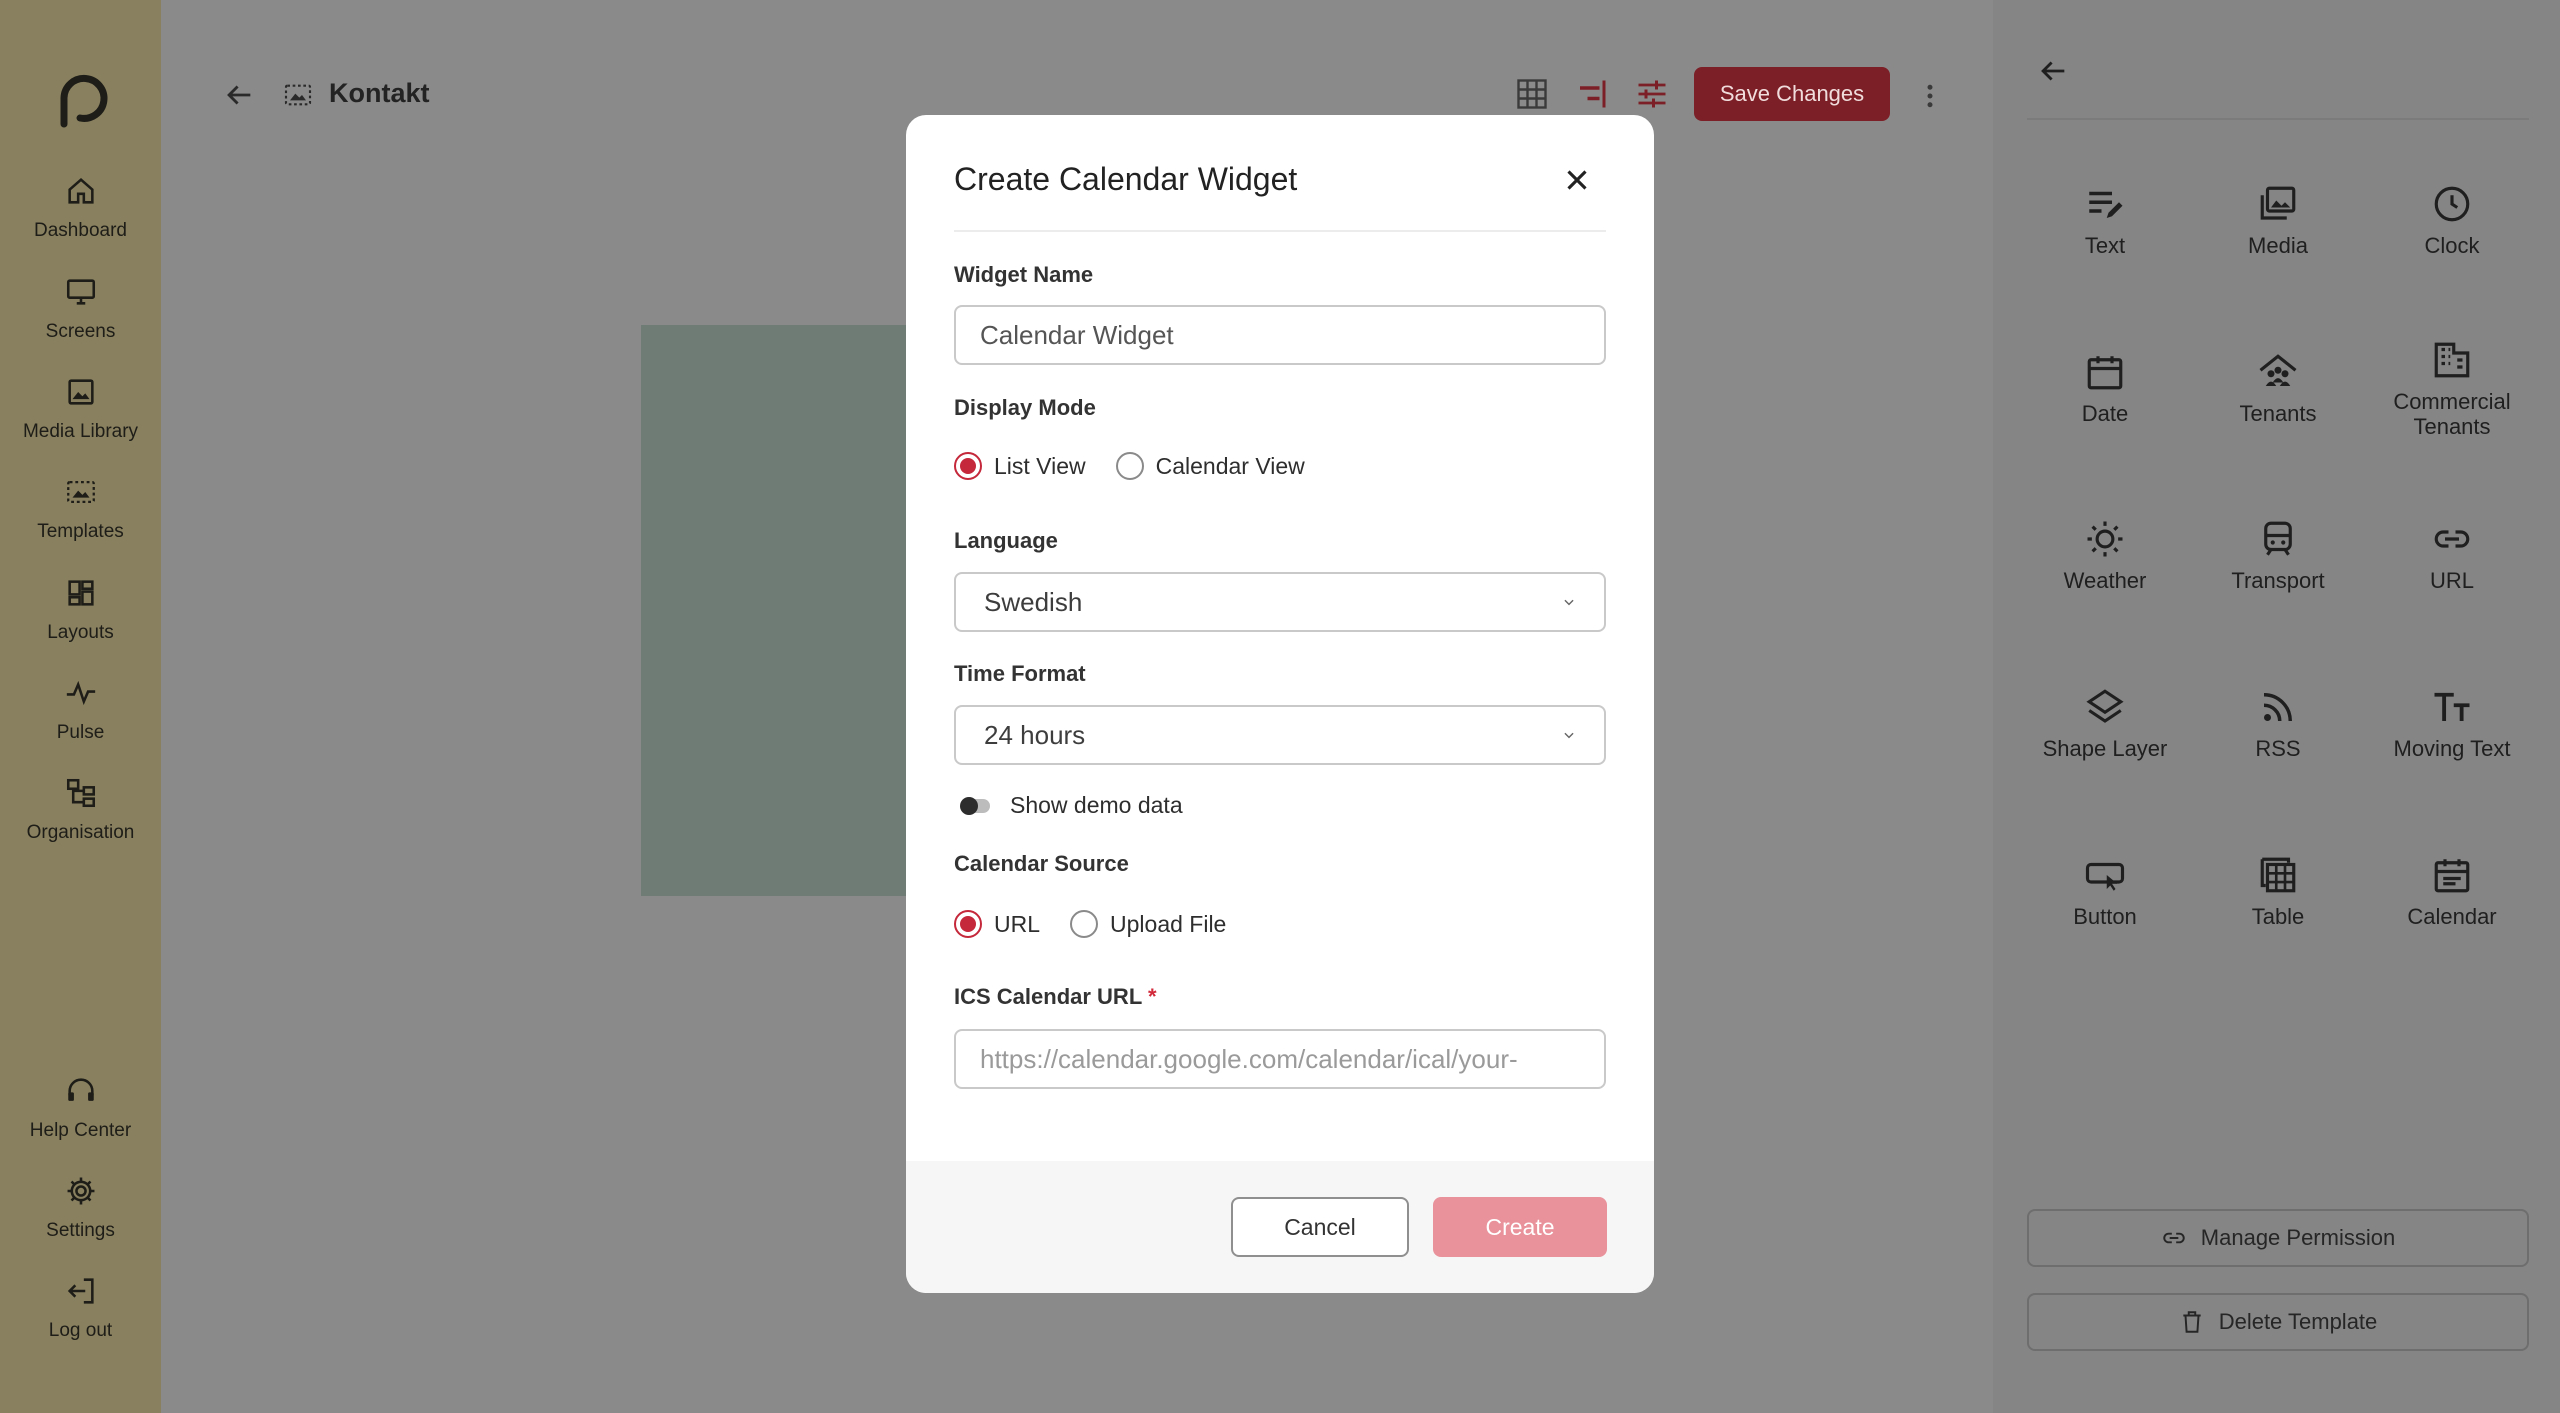 The width and height of the screenshot is (2560, 1413). I want to click on show-demo-data-label: Show demo data, so click(1096, 805).